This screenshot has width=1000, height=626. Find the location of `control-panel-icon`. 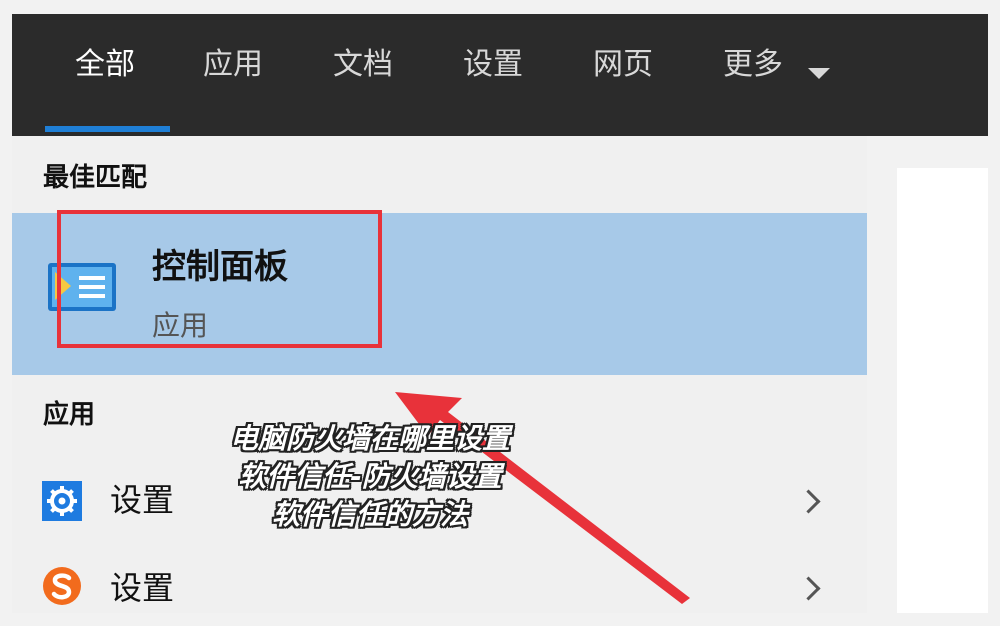

control-panel-icon is located at coordinates (82, 287).